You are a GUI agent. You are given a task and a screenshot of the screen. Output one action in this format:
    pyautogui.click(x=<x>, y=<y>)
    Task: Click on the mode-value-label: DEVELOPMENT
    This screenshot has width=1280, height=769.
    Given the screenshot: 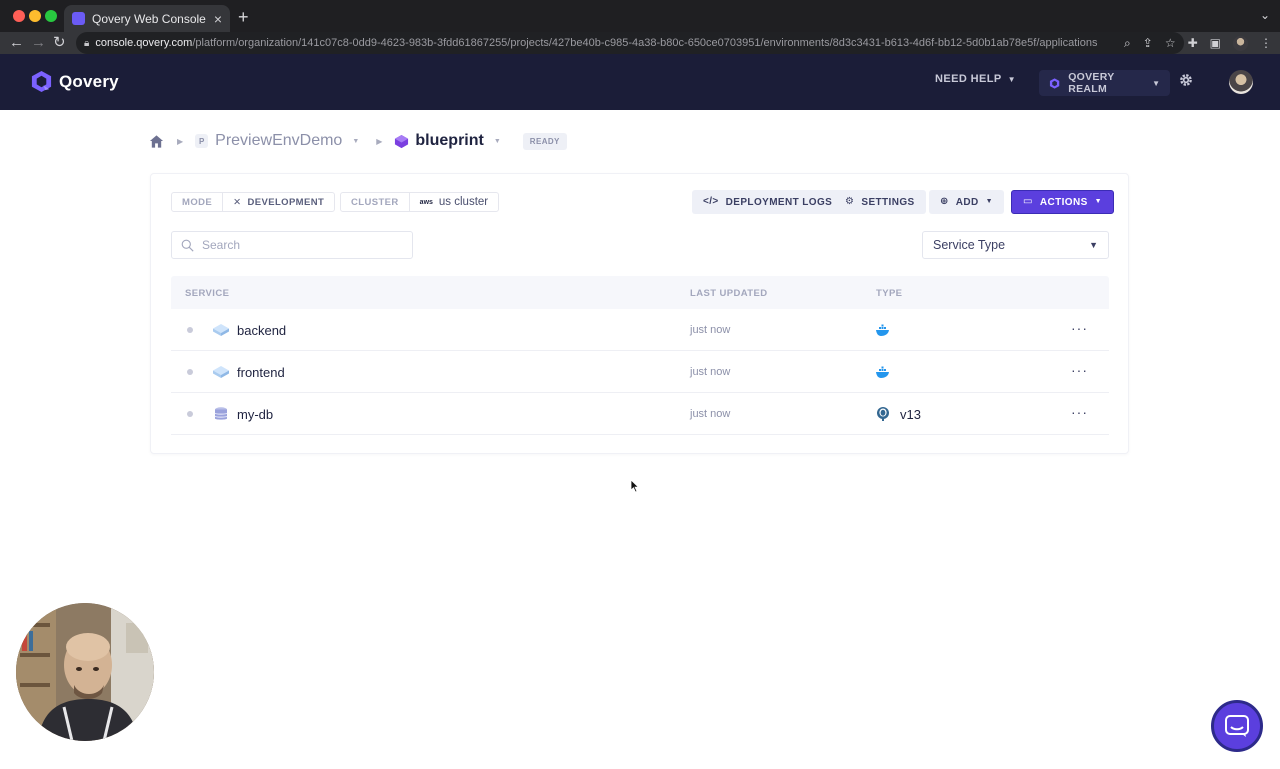 What is the action you would take?
    pyautogui.click(x=286, y=202)
    